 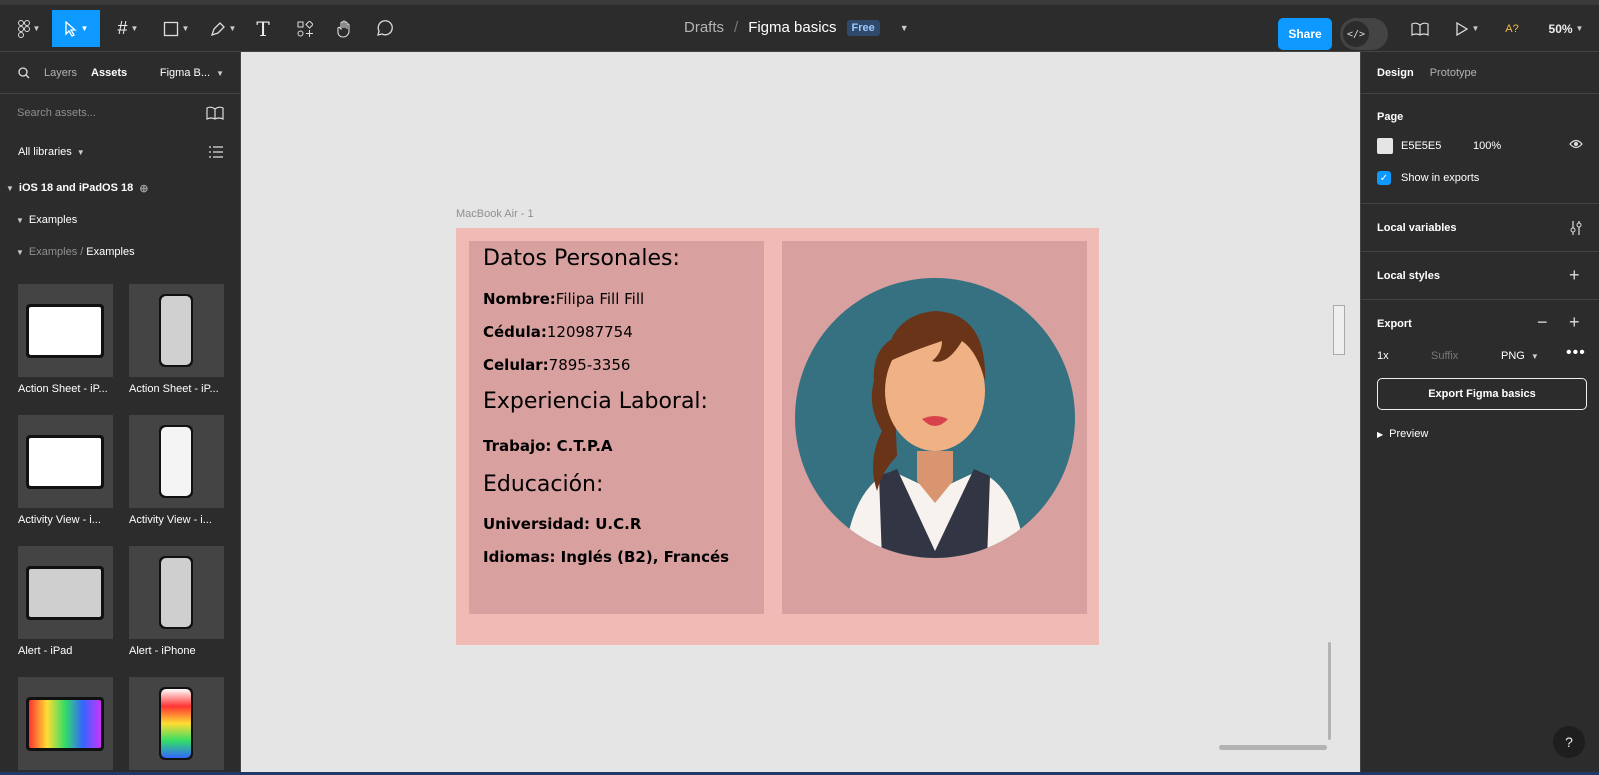 What do you see at coordinates (1356, 34) in the screenshot?
I see `code-icon: </>` at bounding box center [1356, 34].